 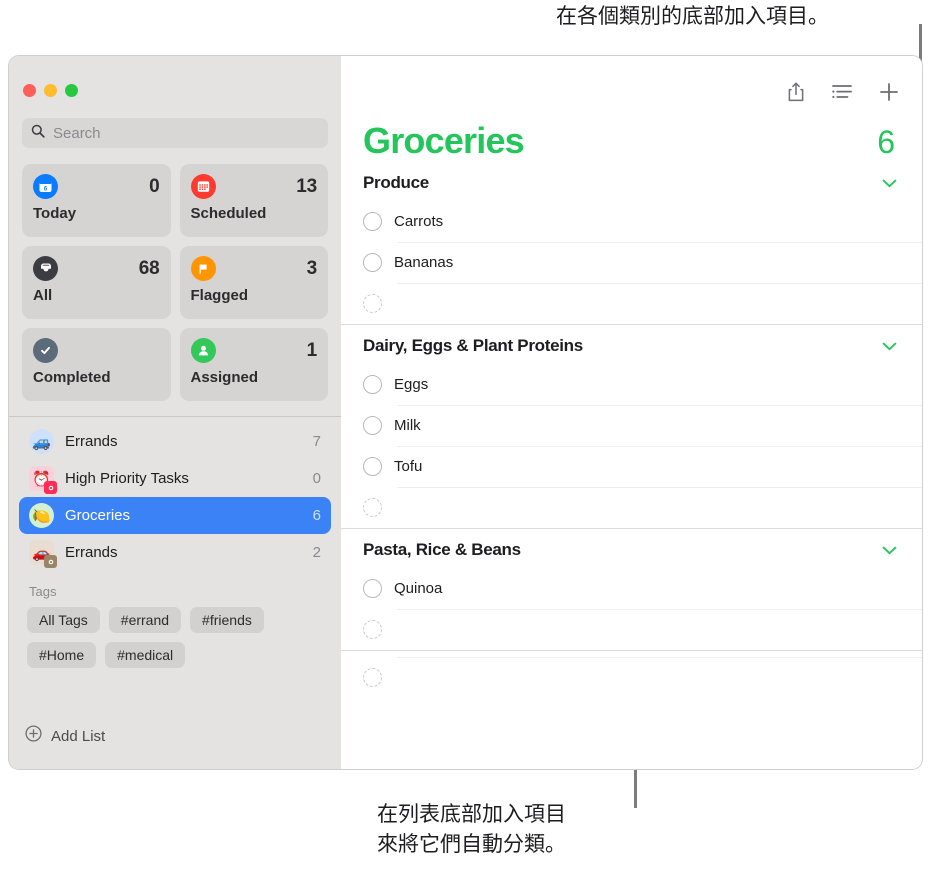 What do you see at coordinates (62, 655) in the screenshot?
I see `tag-home: #Home` at bounding box center [62, 655].